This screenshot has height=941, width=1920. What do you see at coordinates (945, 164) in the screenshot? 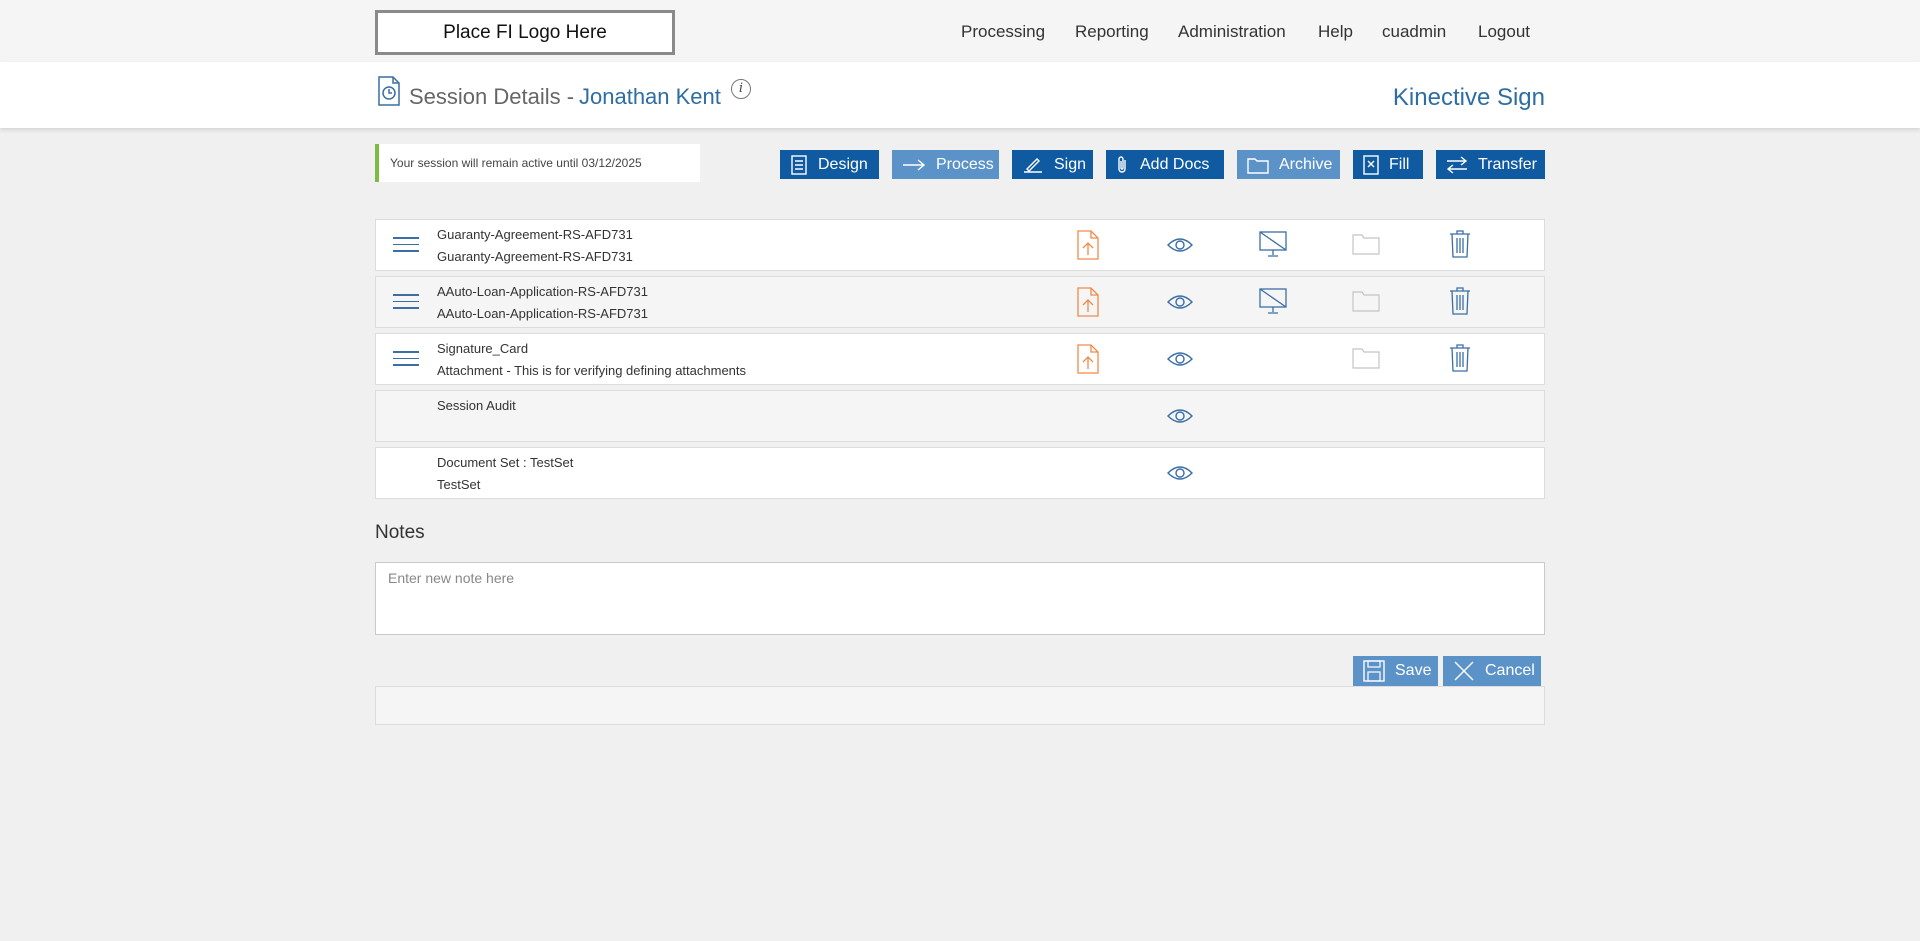
I see `process-button: Process` at bounding box center [945, 164].